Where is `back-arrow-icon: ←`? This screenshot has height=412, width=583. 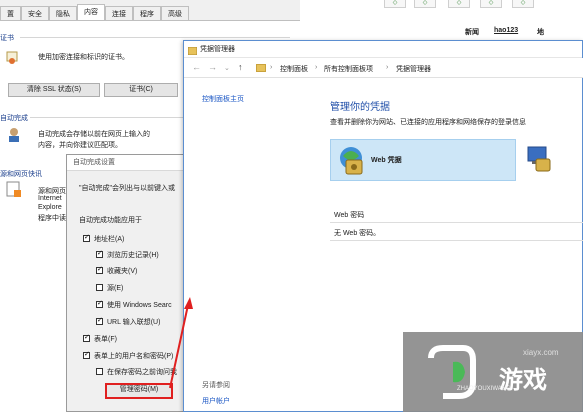
back-arrow-icon: ← is located at coordinates (196, 67).